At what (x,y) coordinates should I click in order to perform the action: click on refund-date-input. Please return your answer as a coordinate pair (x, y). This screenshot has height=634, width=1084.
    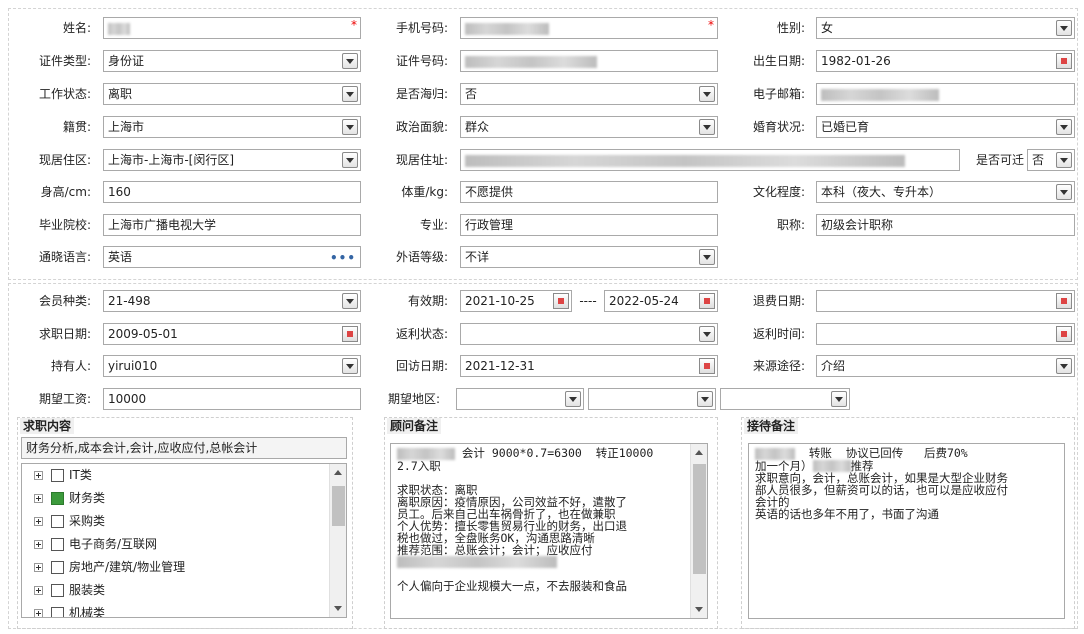
    Looking at the image, I should click on (945, 301).